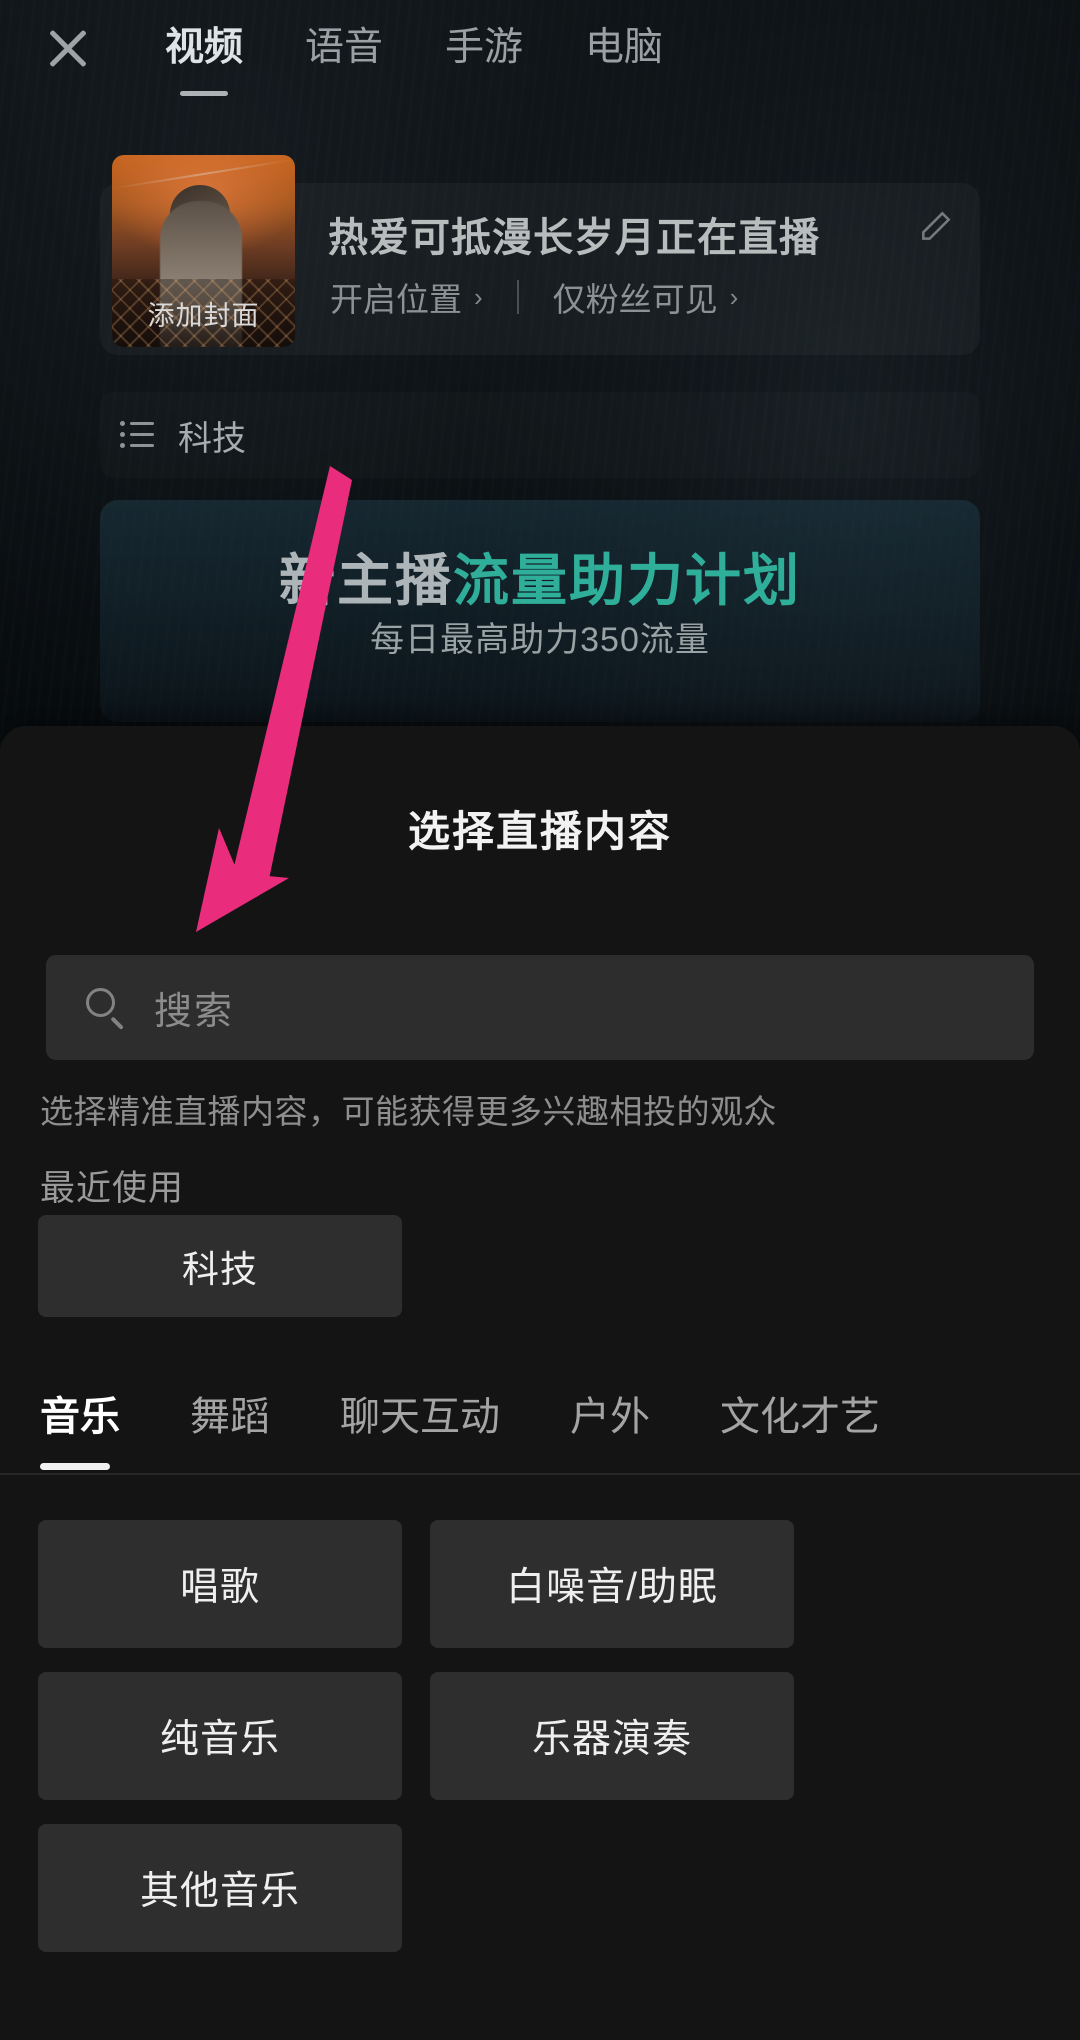 This screenshot has height=2040, width=1080. Describe the element at coordinates (366, 580) in the screenshot. I see `promo-title-part1: 新主播` at that location.